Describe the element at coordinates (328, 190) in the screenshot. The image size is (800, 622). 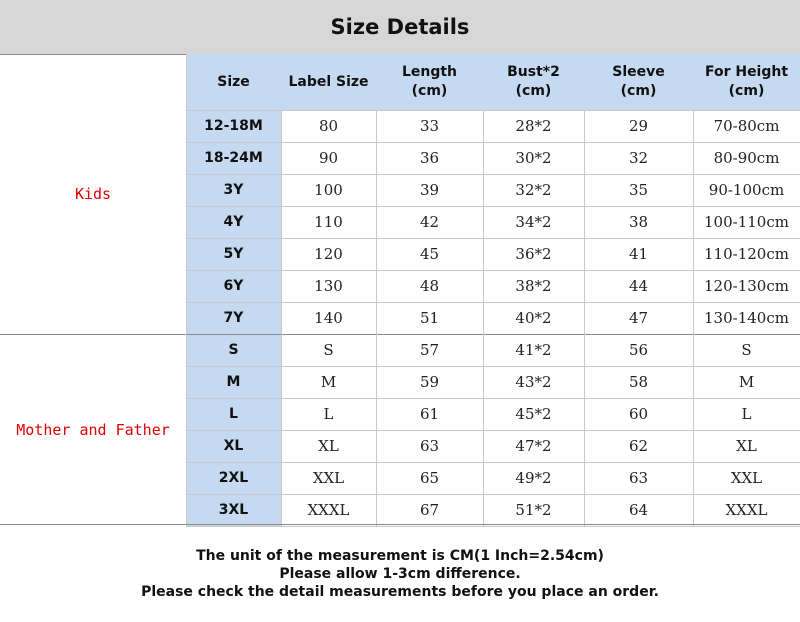
I see `table-cell: 100` at that location.